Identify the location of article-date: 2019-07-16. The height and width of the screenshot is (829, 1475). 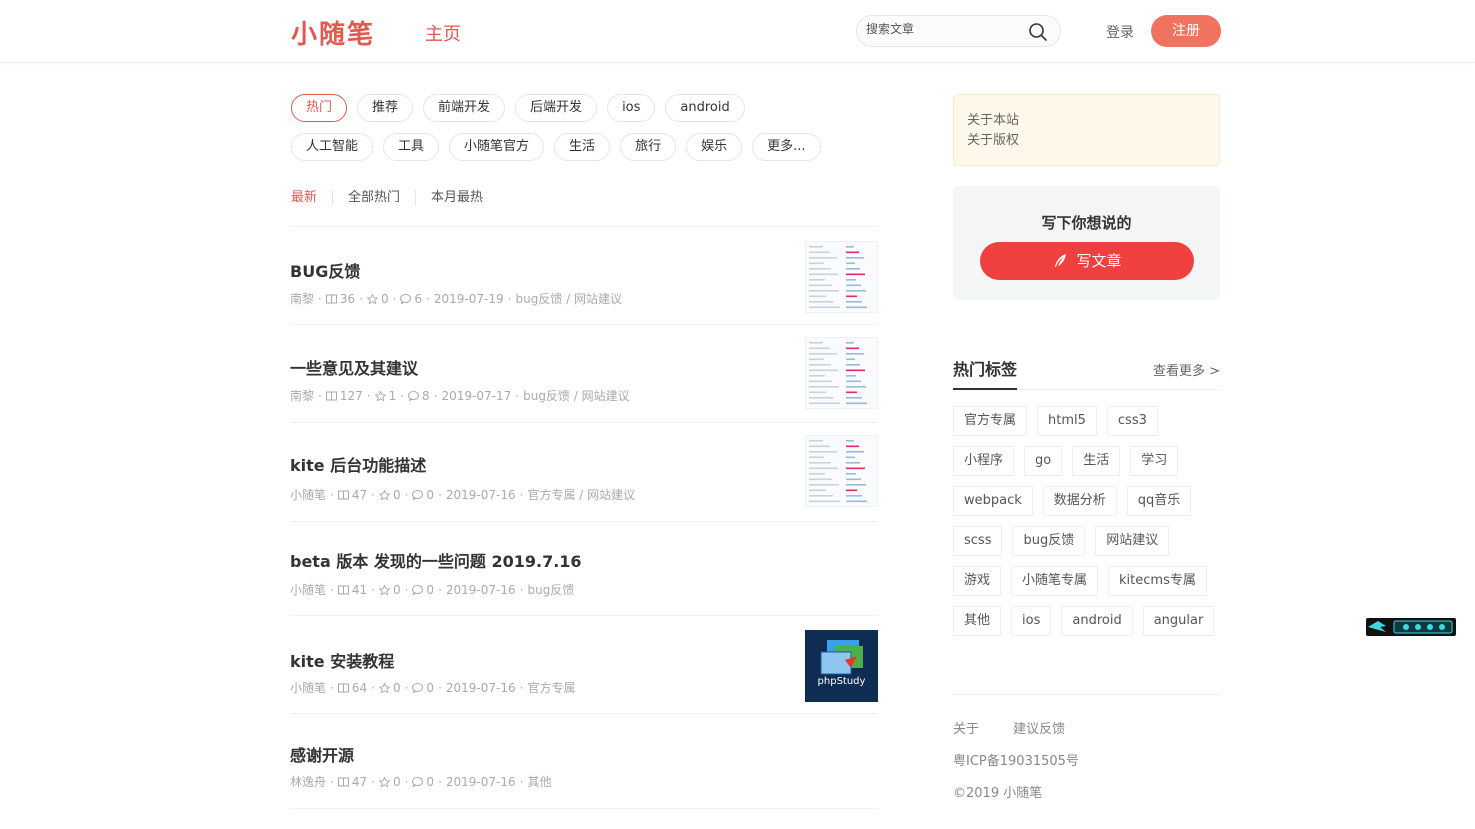
(480, 590).